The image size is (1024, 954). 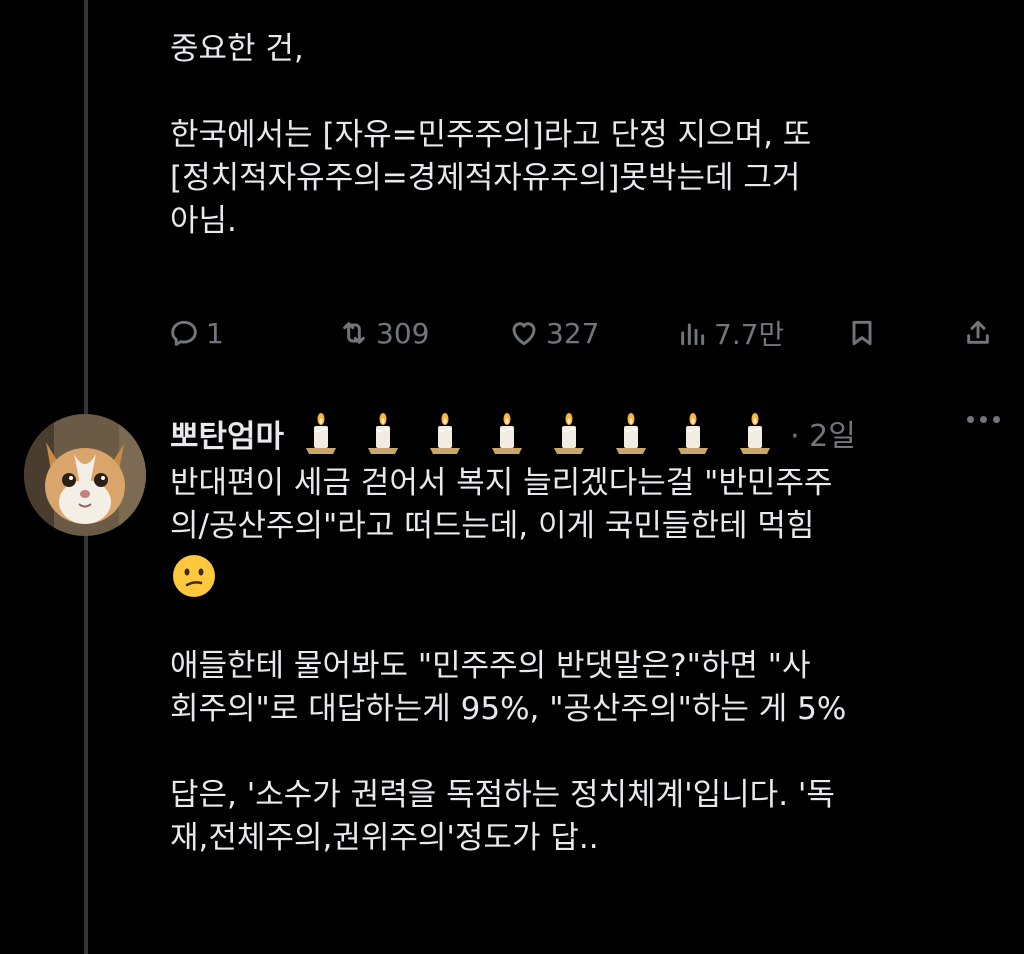 What do you see at coordinates (823, 433) in the screenshot?
I see `timestamp: · 2일` at bounding box center [823, 433].